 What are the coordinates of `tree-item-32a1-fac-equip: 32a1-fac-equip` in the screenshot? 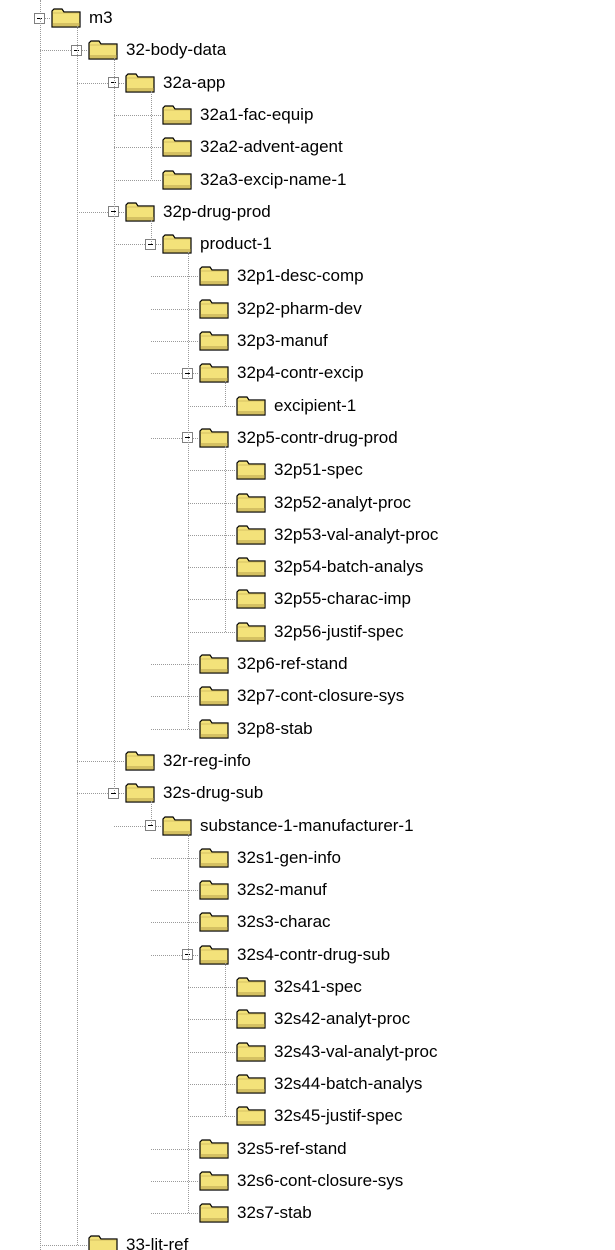 It's located at (343, 115).